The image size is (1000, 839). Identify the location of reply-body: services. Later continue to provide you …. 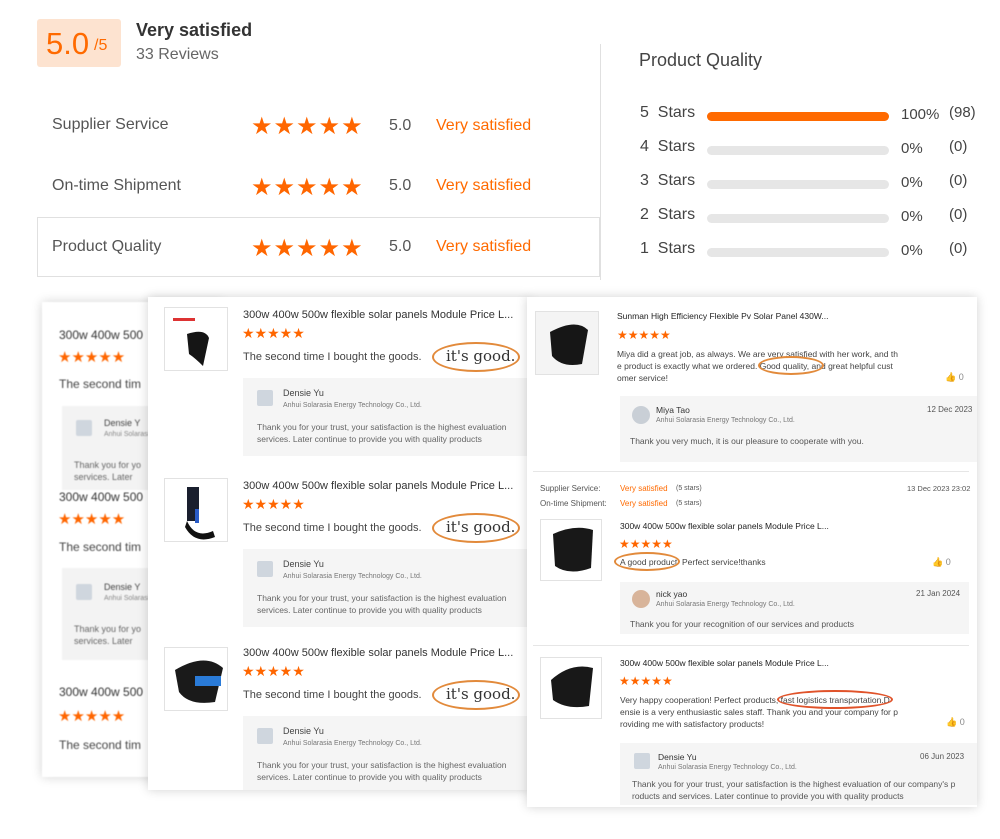
(369, 439).